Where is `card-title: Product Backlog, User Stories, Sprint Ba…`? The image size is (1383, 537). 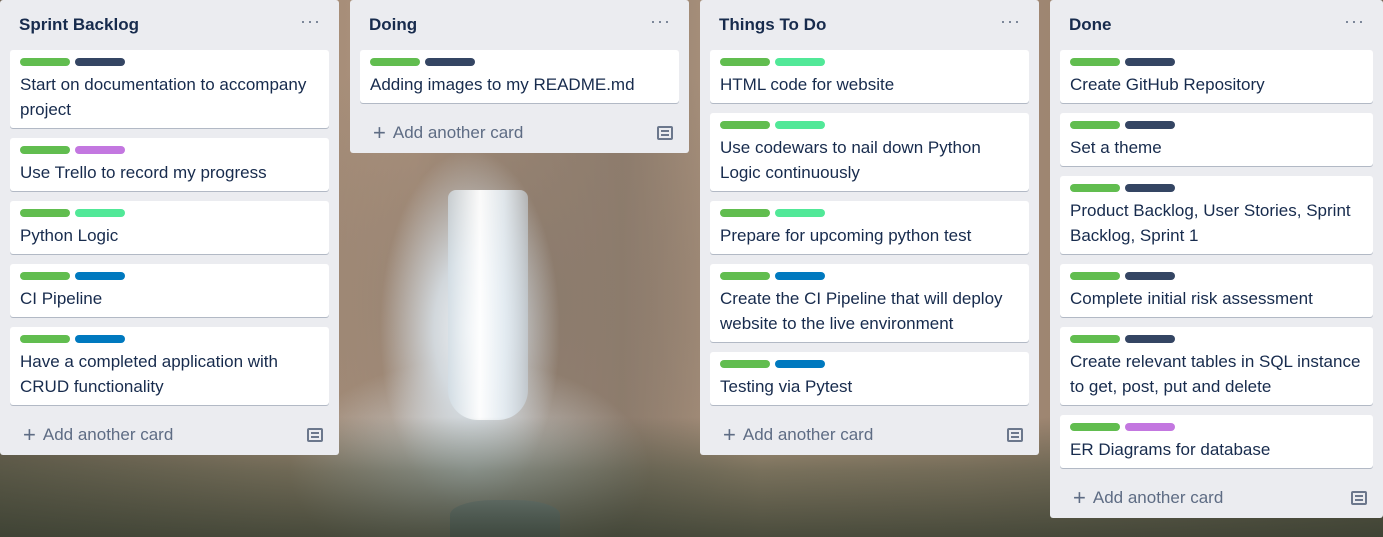 card-title: Product Backlog, User Stories, Sprint Ba… is located at coordinates (1210, 223).